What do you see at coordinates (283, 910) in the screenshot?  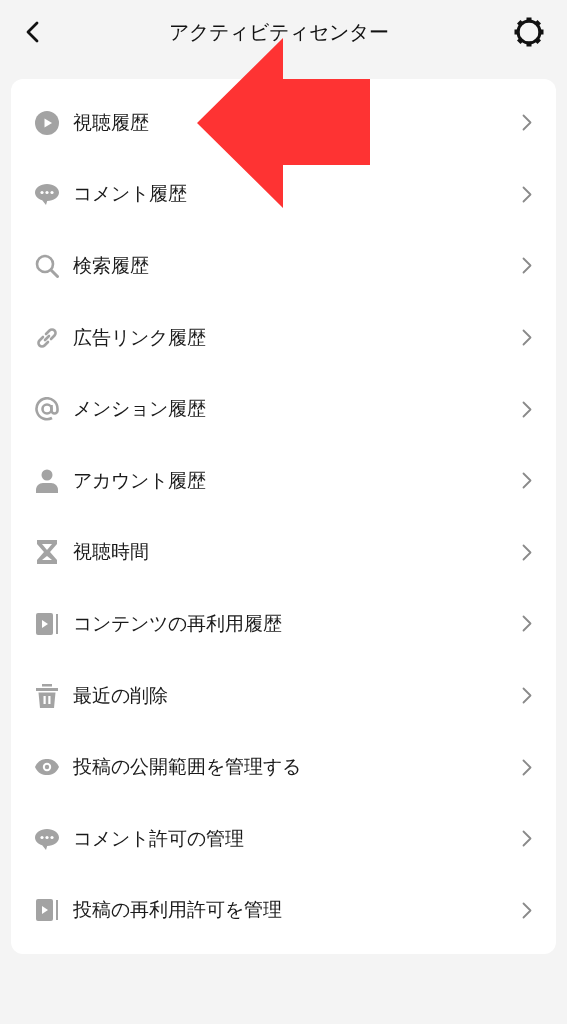 I see `menu-item: 投稿の再利用許可を管理` at bounding box center [283, 910].